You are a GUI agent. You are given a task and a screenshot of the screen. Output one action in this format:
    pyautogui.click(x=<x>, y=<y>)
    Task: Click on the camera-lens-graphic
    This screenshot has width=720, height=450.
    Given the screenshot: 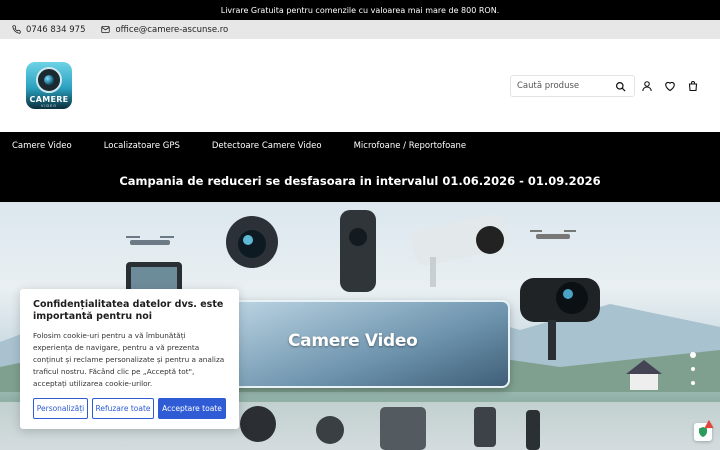 What is the action you would take?
    pyautogui.click(x=49, y=80)
    